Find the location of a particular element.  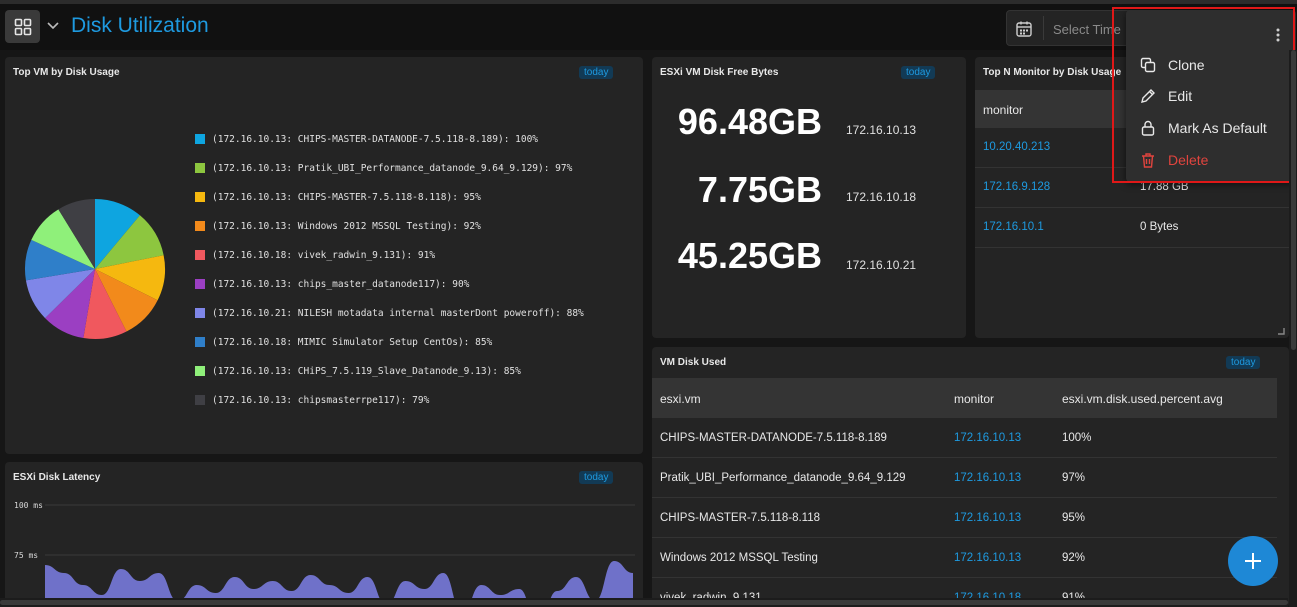

grid-icon is located at coordinates (22, 26).